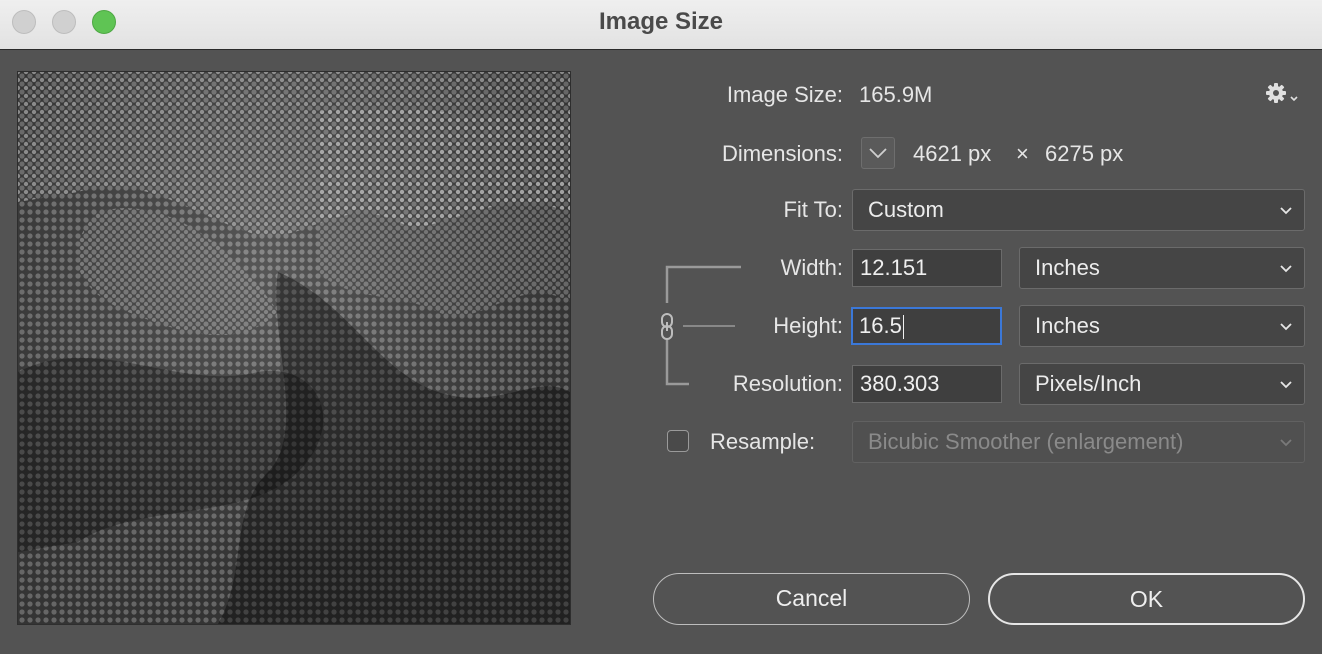 This screenshot has height=654, width=1322. What do you see at coordinates (762, 442) in the screenshot?
I see `resample-label: Resample:` at bounding box center [762, 442].